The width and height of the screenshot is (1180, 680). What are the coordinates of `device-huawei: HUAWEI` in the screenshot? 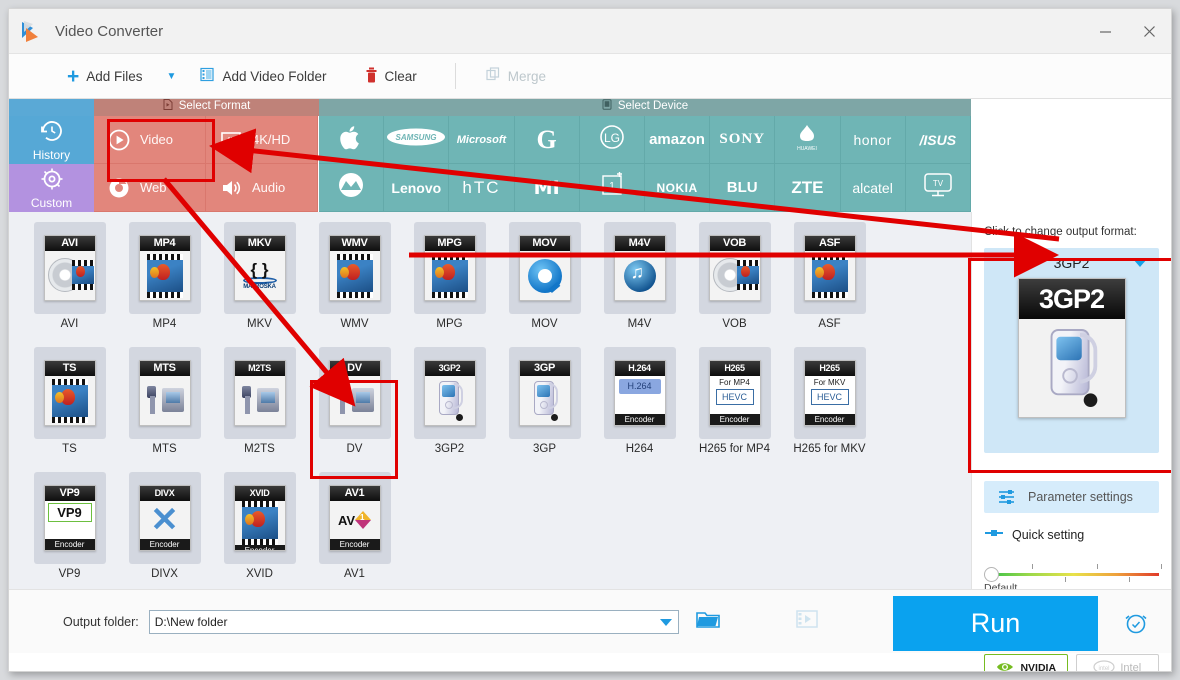 It's located at (808, 140).